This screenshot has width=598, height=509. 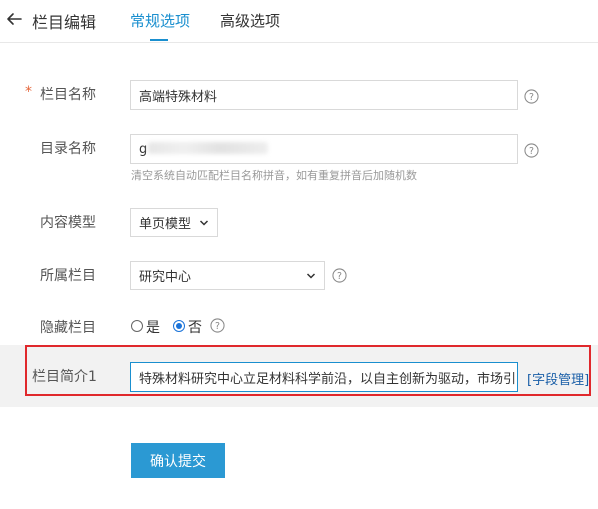 I want to click on content-model-value: 单页模型, so click(x=165, y=224).